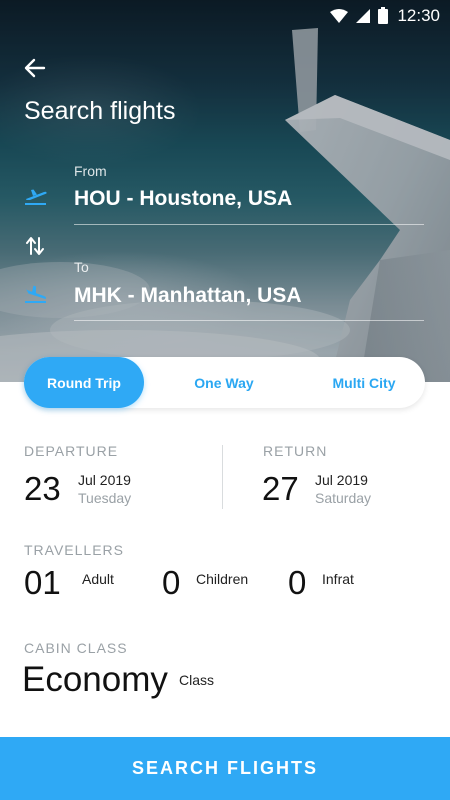  I want to click on infant-count: 0, so click(297, 582).